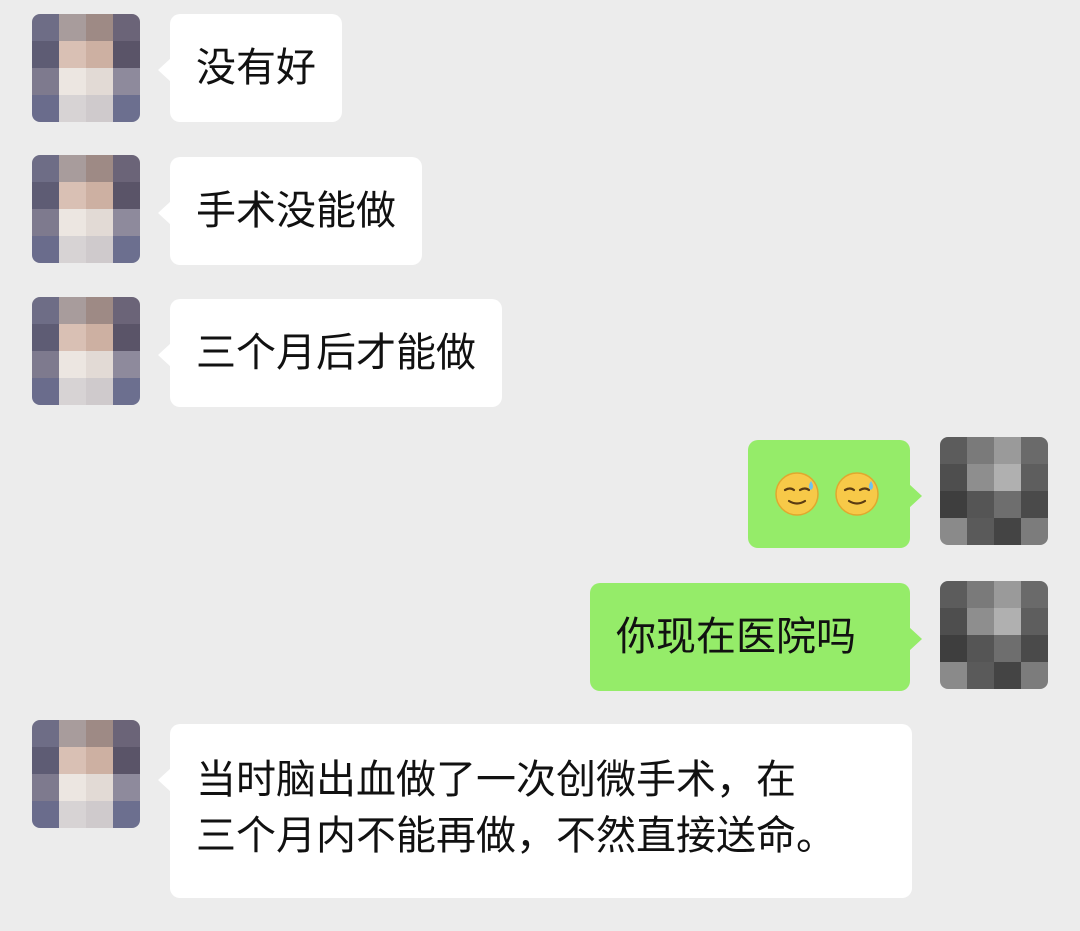 The height and width of the screenshot is (931, 1080). I want to click on message-text: 你现在医院吗, so click(736, 637).